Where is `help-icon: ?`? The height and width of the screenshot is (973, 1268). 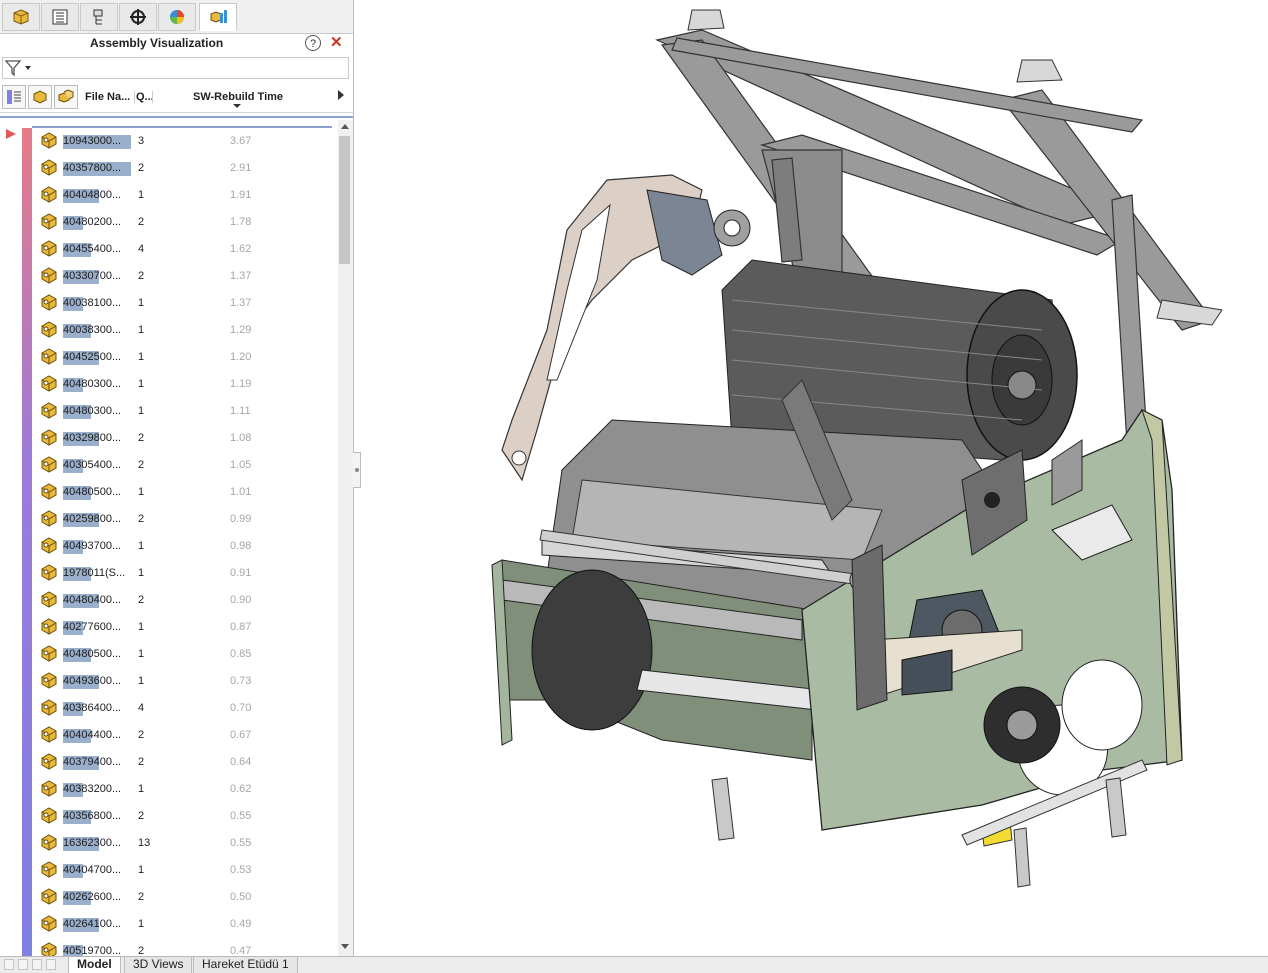 help-icon: ? is located at coordinates (313, 43).